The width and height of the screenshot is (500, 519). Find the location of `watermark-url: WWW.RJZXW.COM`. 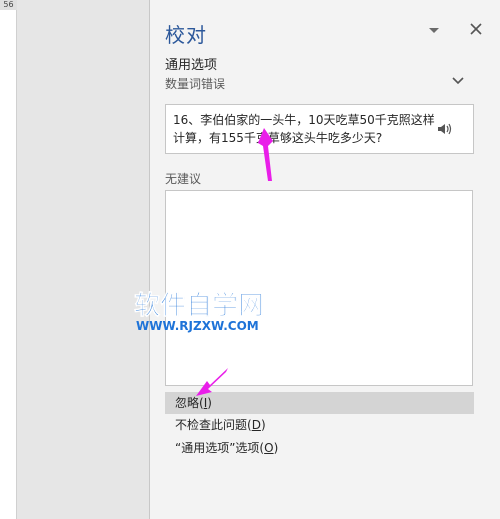

watermark-url: WWW.RJZXW.COM is located at coordinates (197, 326).